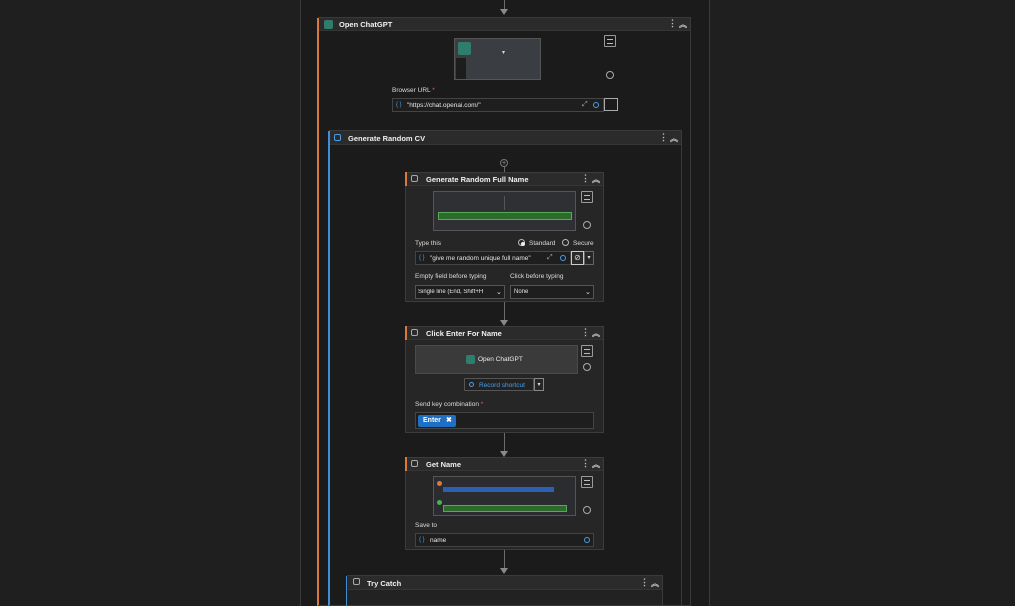 The height and width of the screenshot is (606, 1015). I want to click on thumbnail-divider, so click(504, 203).